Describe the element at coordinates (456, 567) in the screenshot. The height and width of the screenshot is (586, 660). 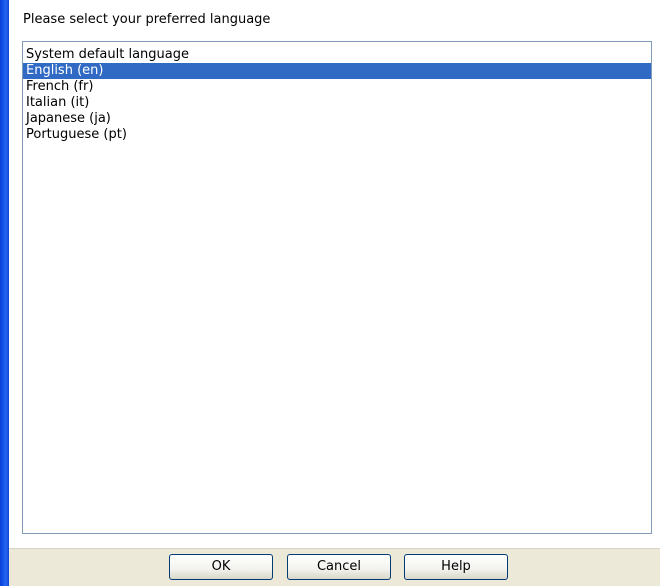
I see `help-button: Help` at that location.